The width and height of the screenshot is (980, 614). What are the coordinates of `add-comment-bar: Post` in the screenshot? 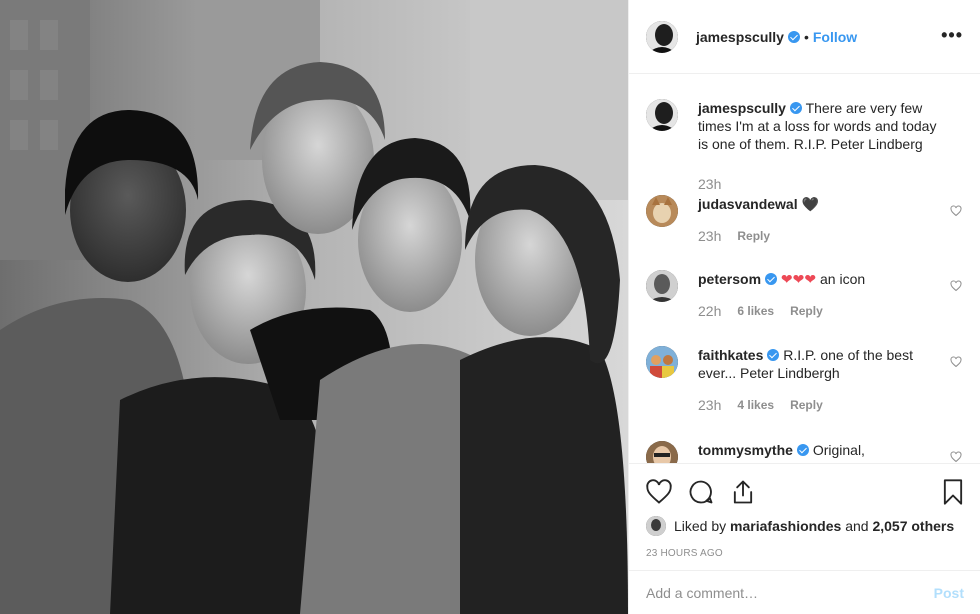 It's located at (804, 592).